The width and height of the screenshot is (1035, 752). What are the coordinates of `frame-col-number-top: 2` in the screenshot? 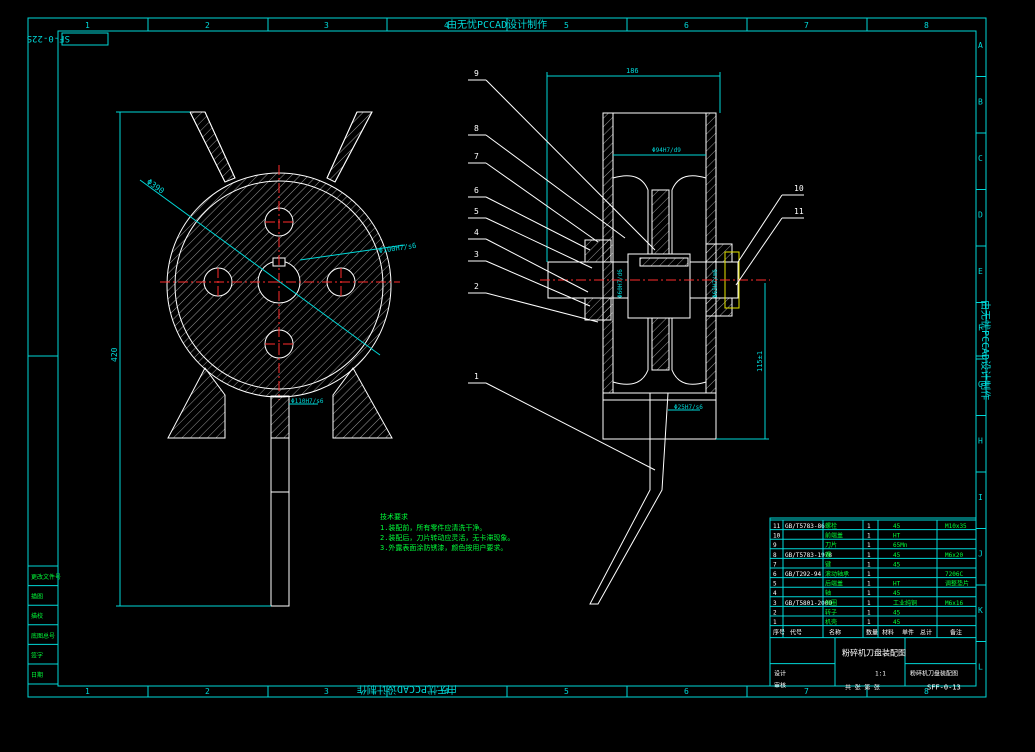 It's located at (207, 25).